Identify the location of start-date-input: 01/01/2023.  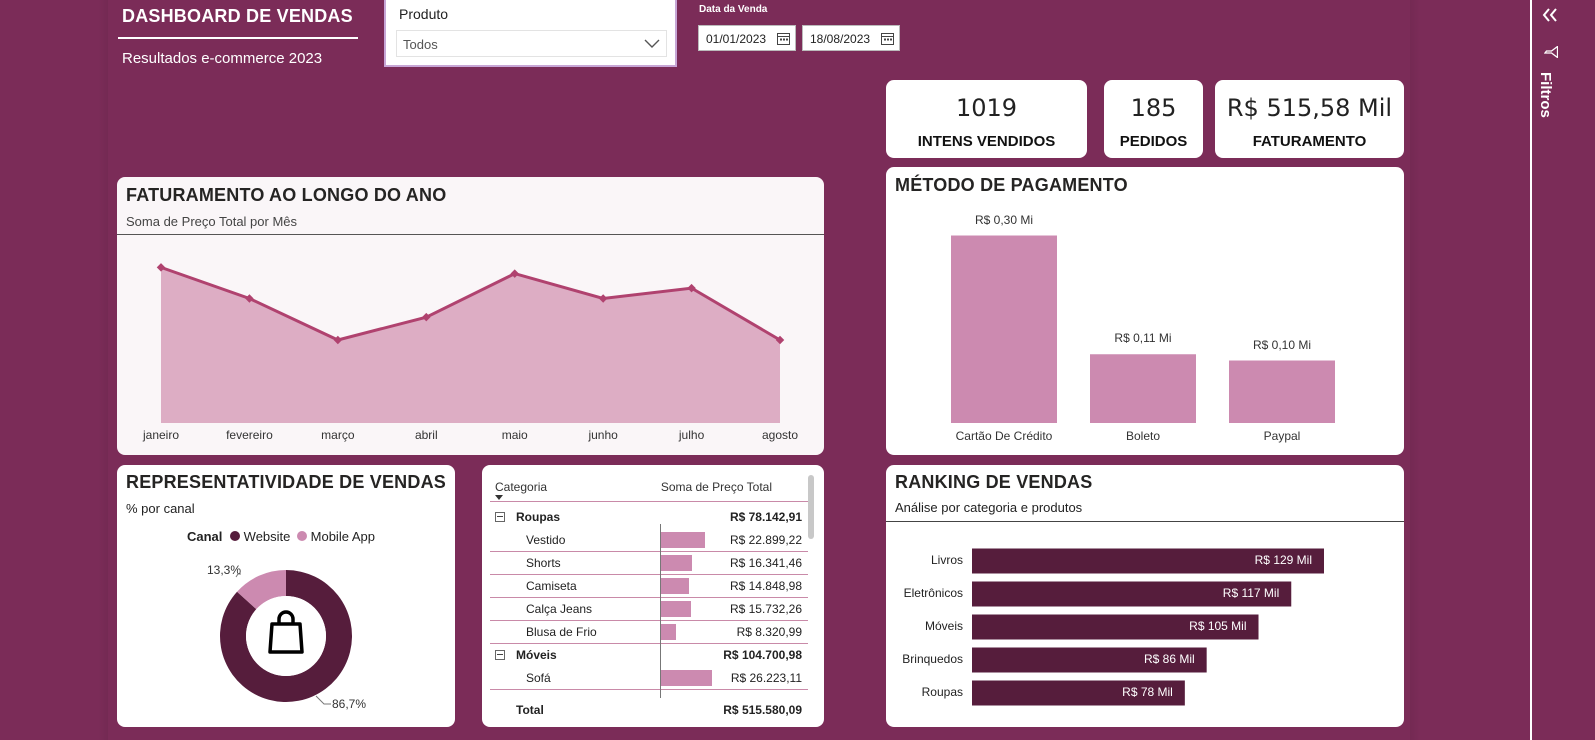
(747, 38).